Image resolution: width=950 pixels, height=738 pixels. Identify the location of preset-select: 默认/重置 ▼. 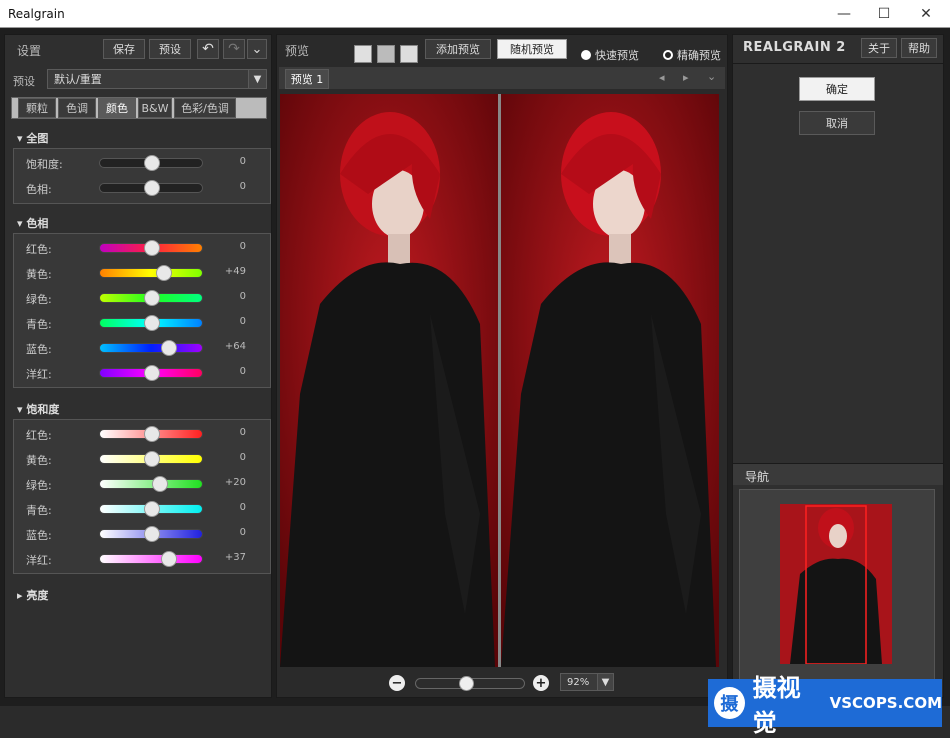
(157, 79).